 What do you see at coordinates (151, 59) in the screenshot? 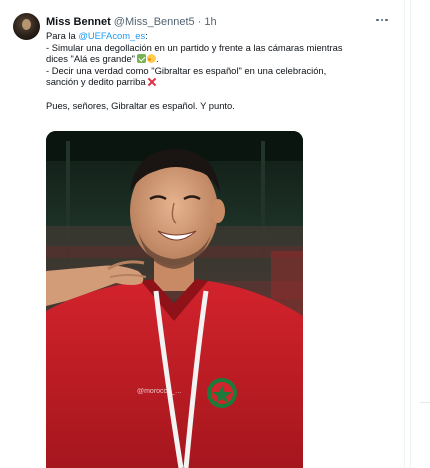
I see `smiling-face-hearts-emoji-icon` at bounding box center [151, 59].